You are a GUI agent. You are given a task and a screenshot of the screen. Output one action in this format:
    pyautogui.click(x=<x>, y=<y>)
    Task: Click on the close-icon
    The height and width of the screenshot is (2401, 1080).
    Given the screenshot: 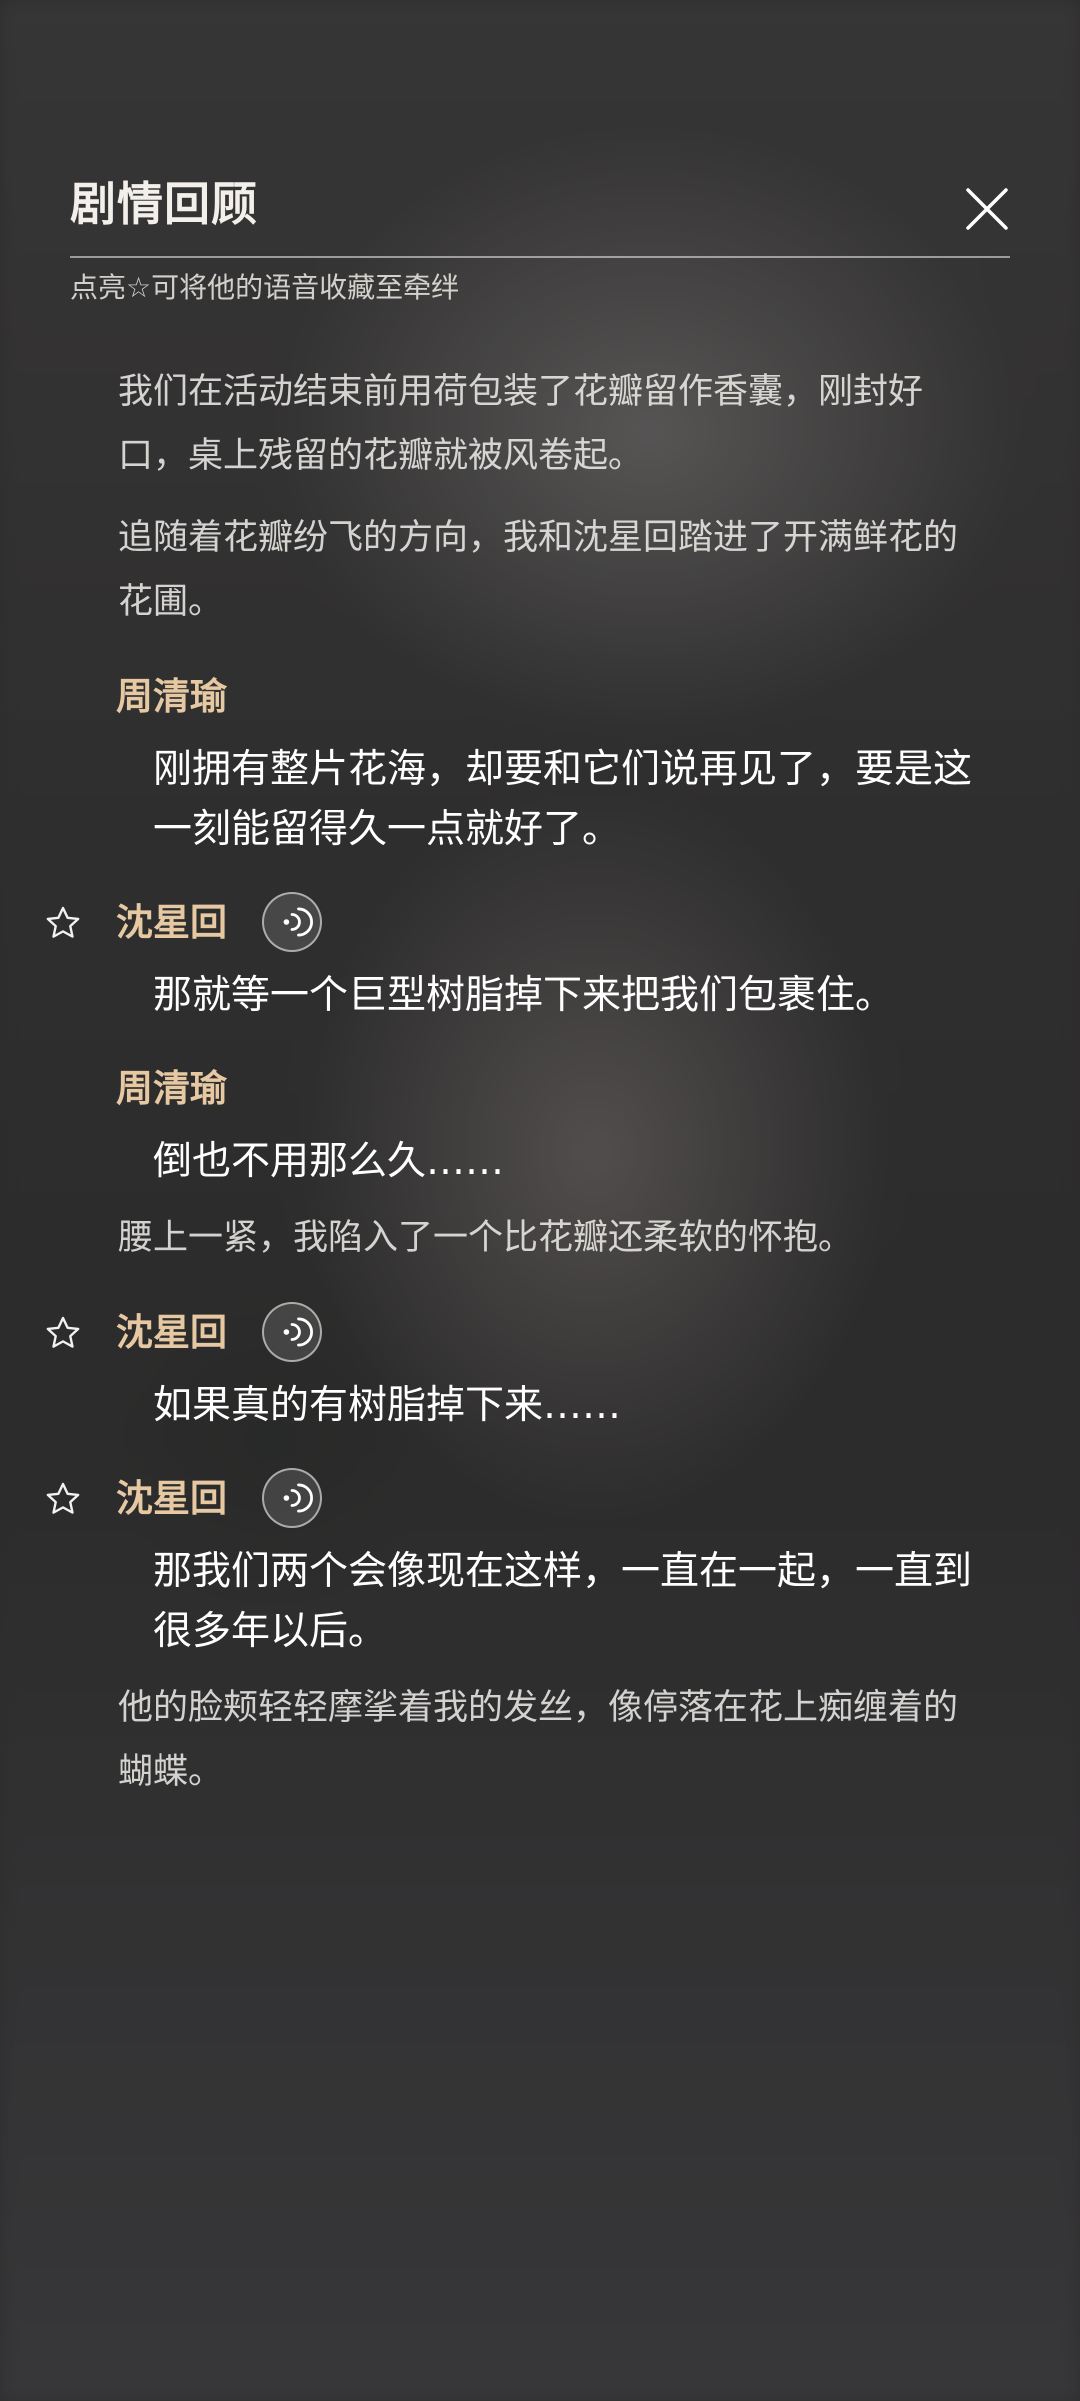 What is the action you would take?
    pyautogui.click(x=987, y=209)
    